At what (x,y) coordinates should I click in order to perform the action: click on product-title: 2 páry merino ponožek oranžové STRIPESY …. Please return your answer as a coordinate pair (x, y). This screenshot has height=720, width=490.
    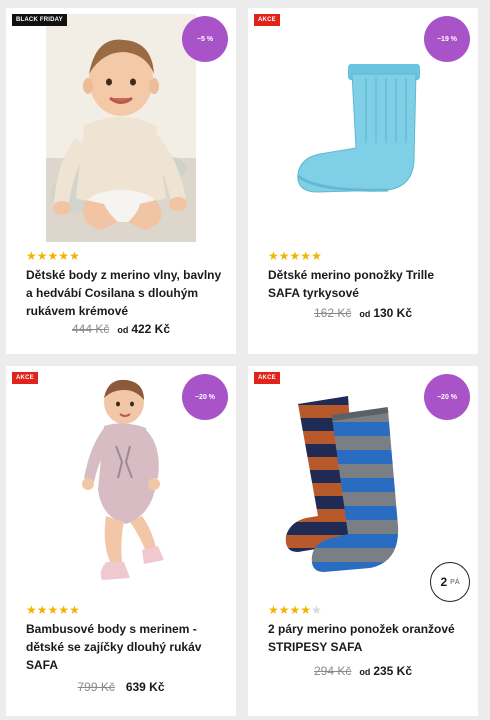
    Looking at the image, I should click on (367, 638).